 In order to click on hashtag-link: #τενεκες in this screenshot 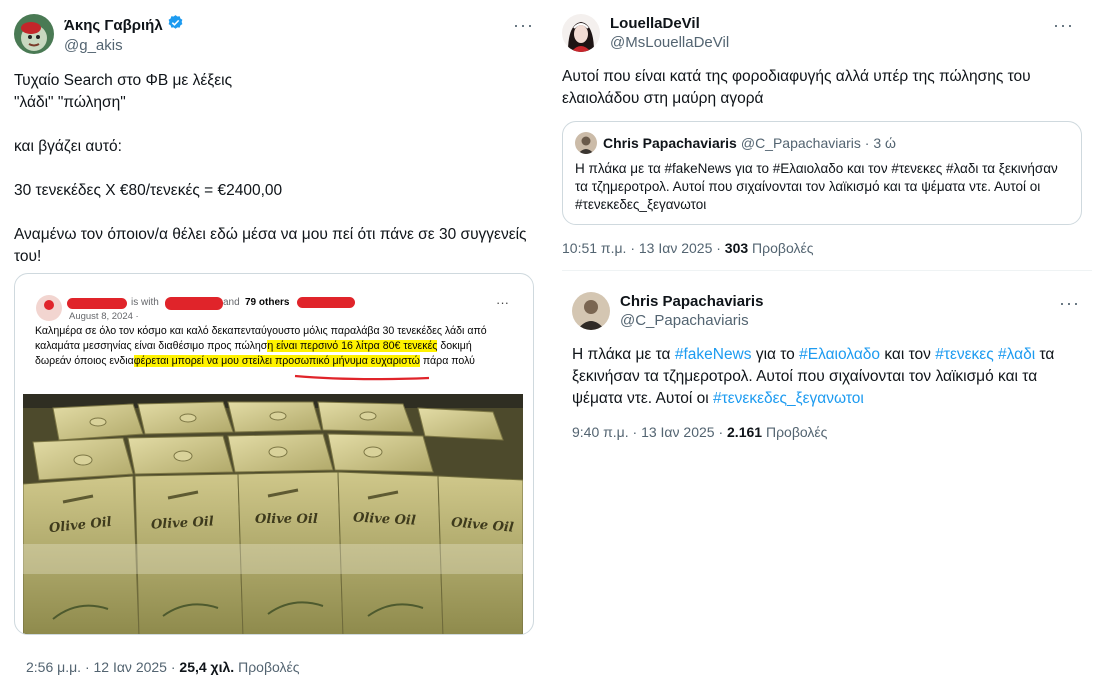, I will do `click(964, 354)`.